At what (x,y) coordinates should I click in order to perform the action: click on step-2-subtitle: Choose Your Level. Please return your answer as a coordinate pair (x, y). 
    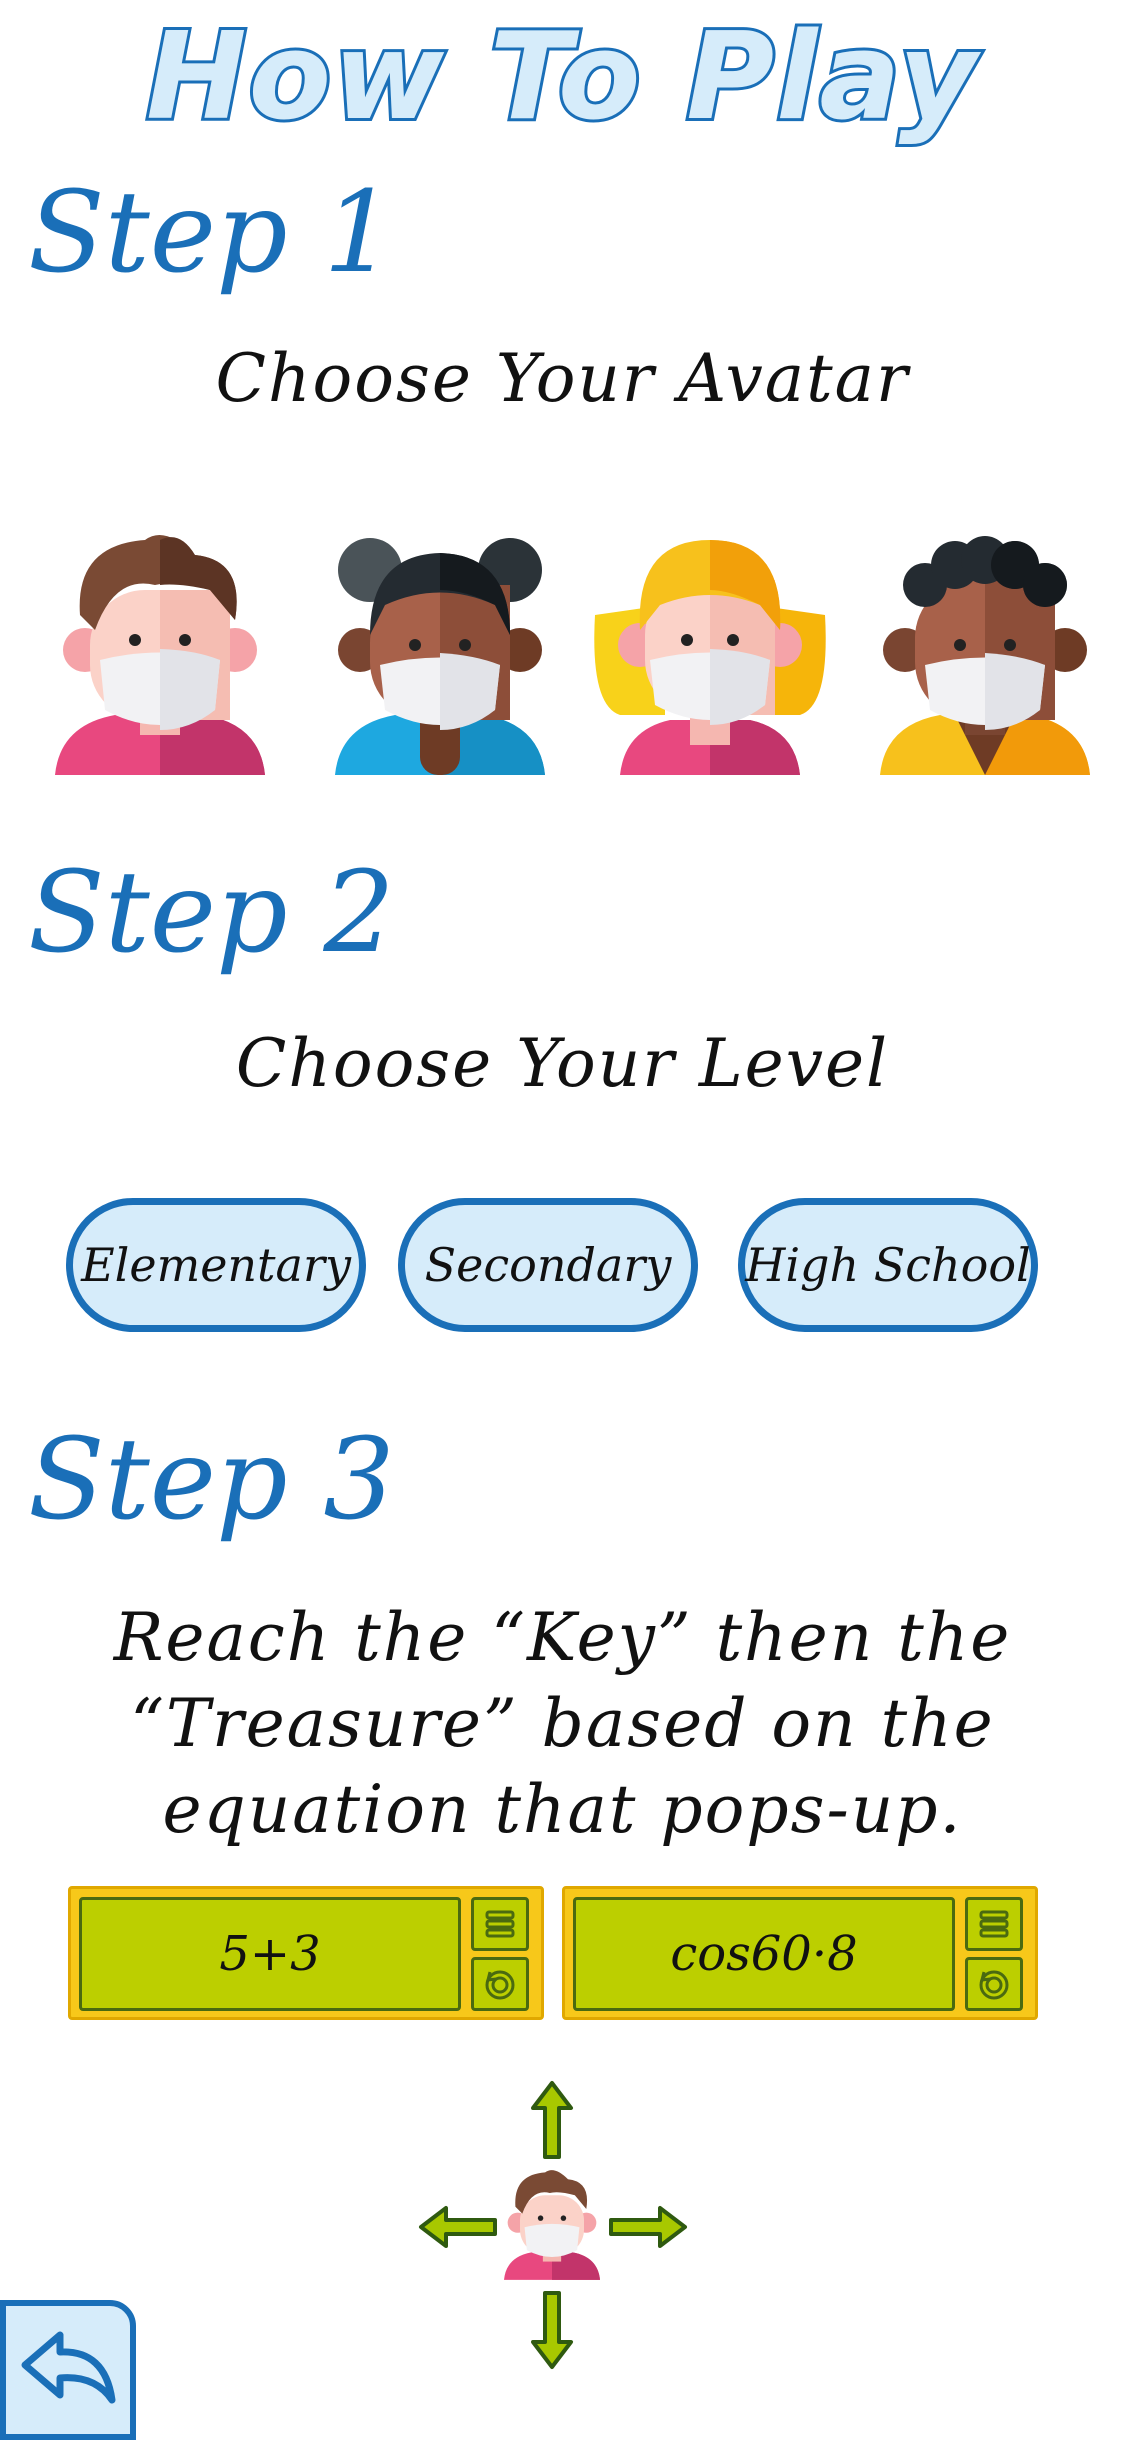
    Looking at the image, I should click on (562, 1063).